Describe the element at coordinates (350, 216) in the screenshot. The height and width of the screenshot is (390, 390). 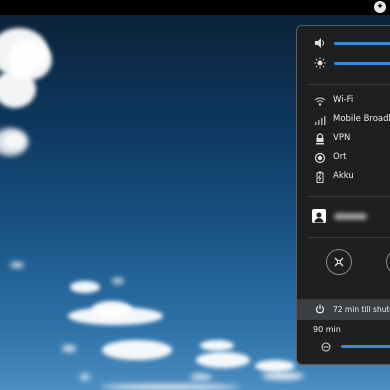
I see `user-name` at that location.